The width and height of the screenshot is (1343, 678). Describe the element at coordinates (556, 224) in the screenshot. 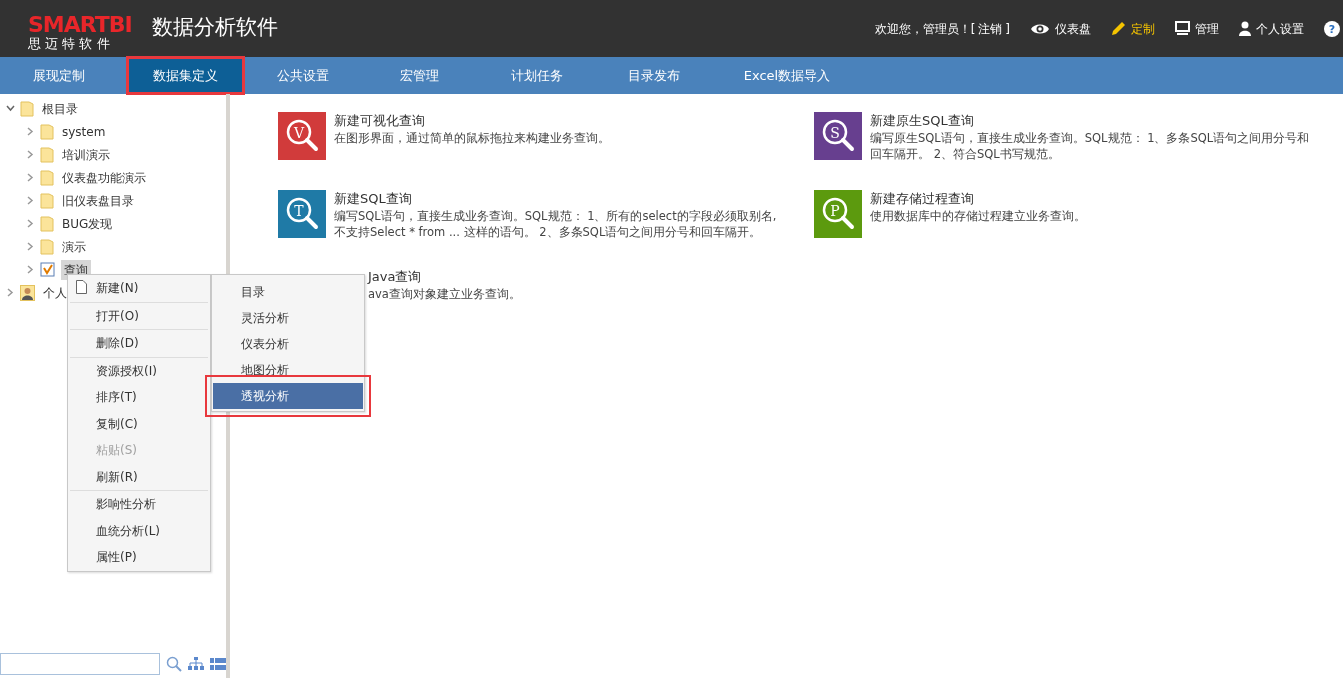

I see `card-description: 编写SQL语句，直接生成业务查询。SQL规范： 1、所有的select的字段必须取别名,不支持Select * from ... 这样的语句。 2、多条SQL语句之间用分号和回车隔开。` at that location.